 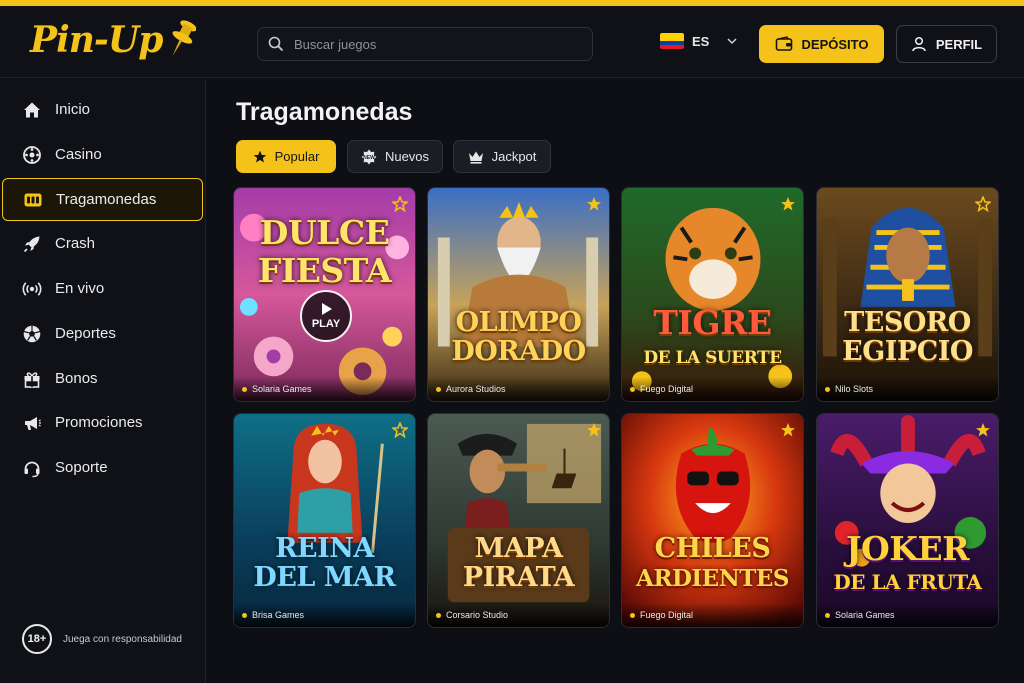 What do you see at coordinates (102, 333) in the screenshot?
I see `sidebar-item-deportes: Deportes` at bounding box center [102, 333].